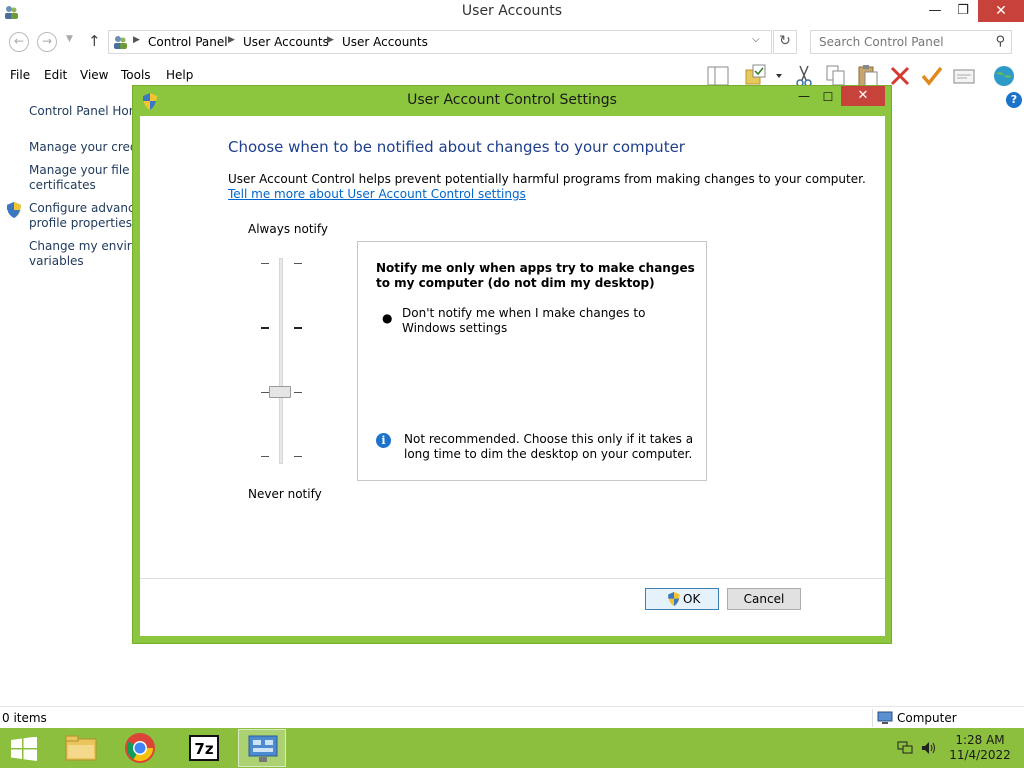 The height and width of the screenshot is (768, 1024). I want to click on window-title: User Accounts, so click(512, 11).